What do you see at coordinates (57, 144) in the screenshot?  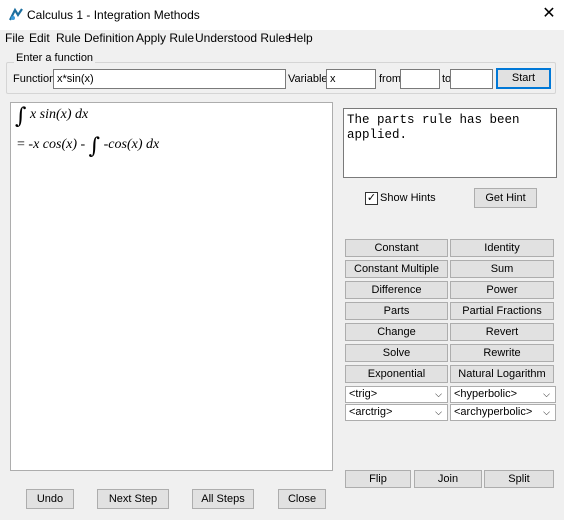 I see `expression-result-part: -x cos(x) -` at bounding box center [57, 144].